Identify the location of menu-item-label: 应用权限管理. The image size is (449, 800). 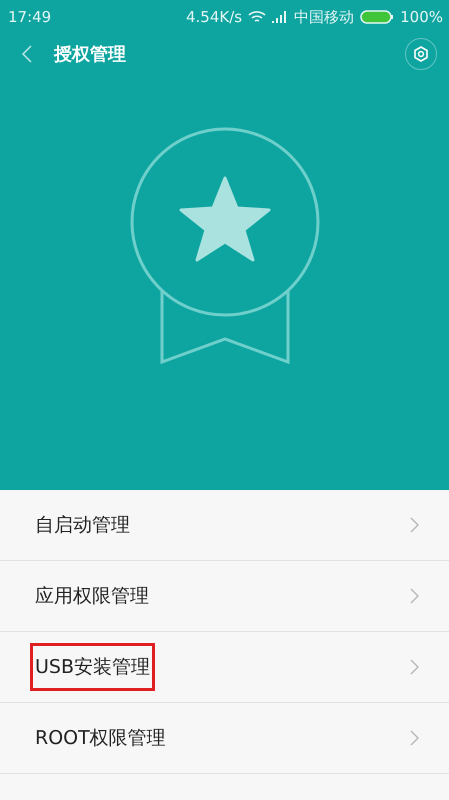
(92, 596).